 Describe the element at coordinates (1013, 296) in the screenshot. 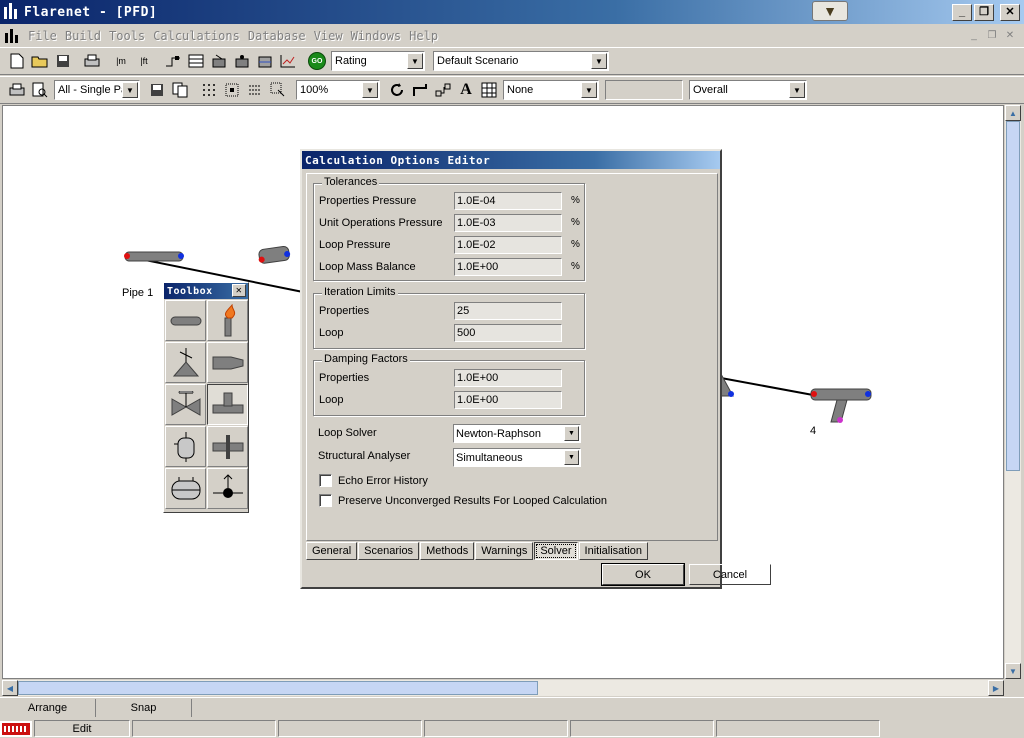

I see `vertical-scroll-thumb` at that location.